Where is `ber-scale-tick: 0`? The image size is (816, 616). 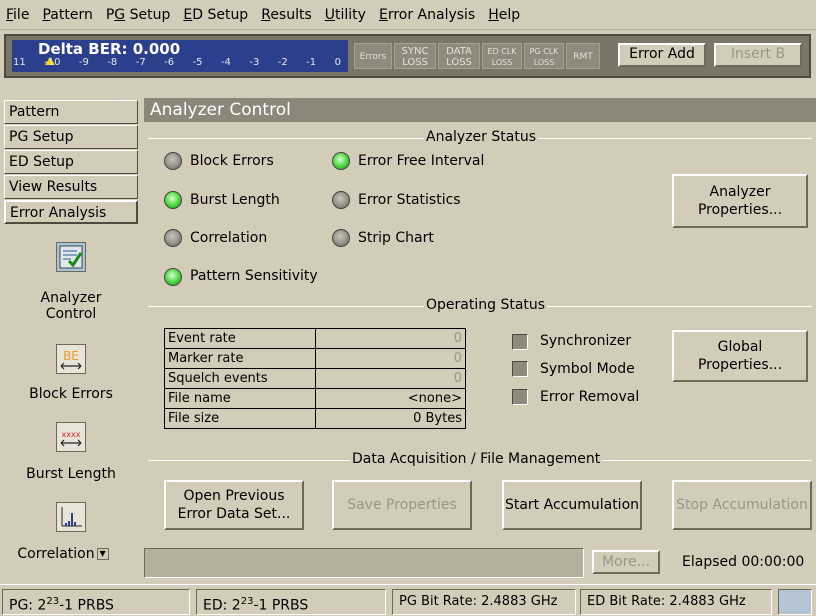 ber-scale-tick: 0 is located at coordinates (337, 62).